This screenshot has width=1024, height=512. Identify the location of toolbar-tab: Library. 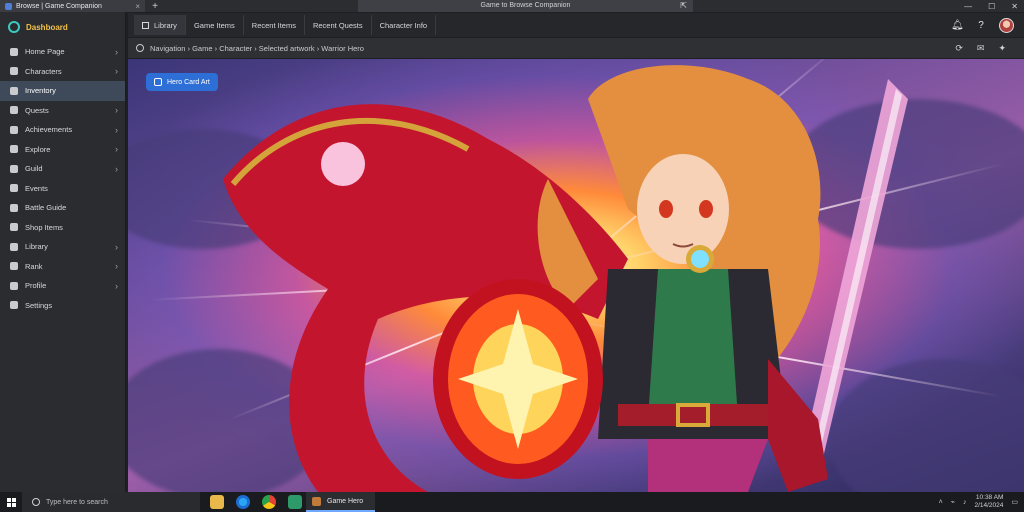
(160, 25).